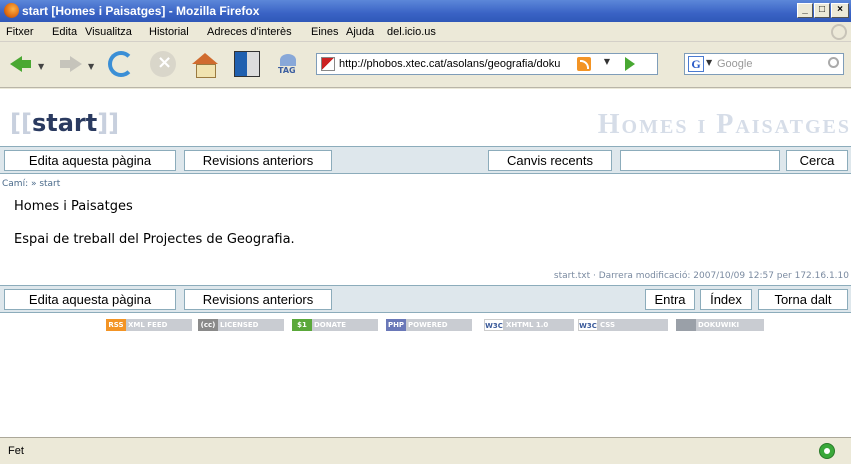 This screenshot has height=464, width=851. What do you see at coordinates (827, 451) in the screenshot?
I see `status-ok-icon` at bounding box center [827, 451].